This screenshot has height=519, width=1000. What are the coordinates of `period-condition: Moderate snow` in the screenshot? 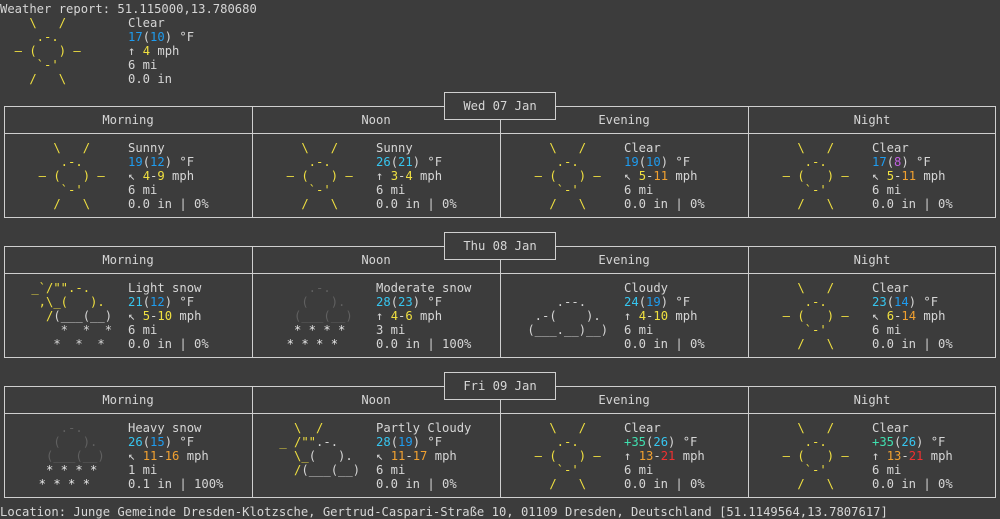 It's located at (424, 288).